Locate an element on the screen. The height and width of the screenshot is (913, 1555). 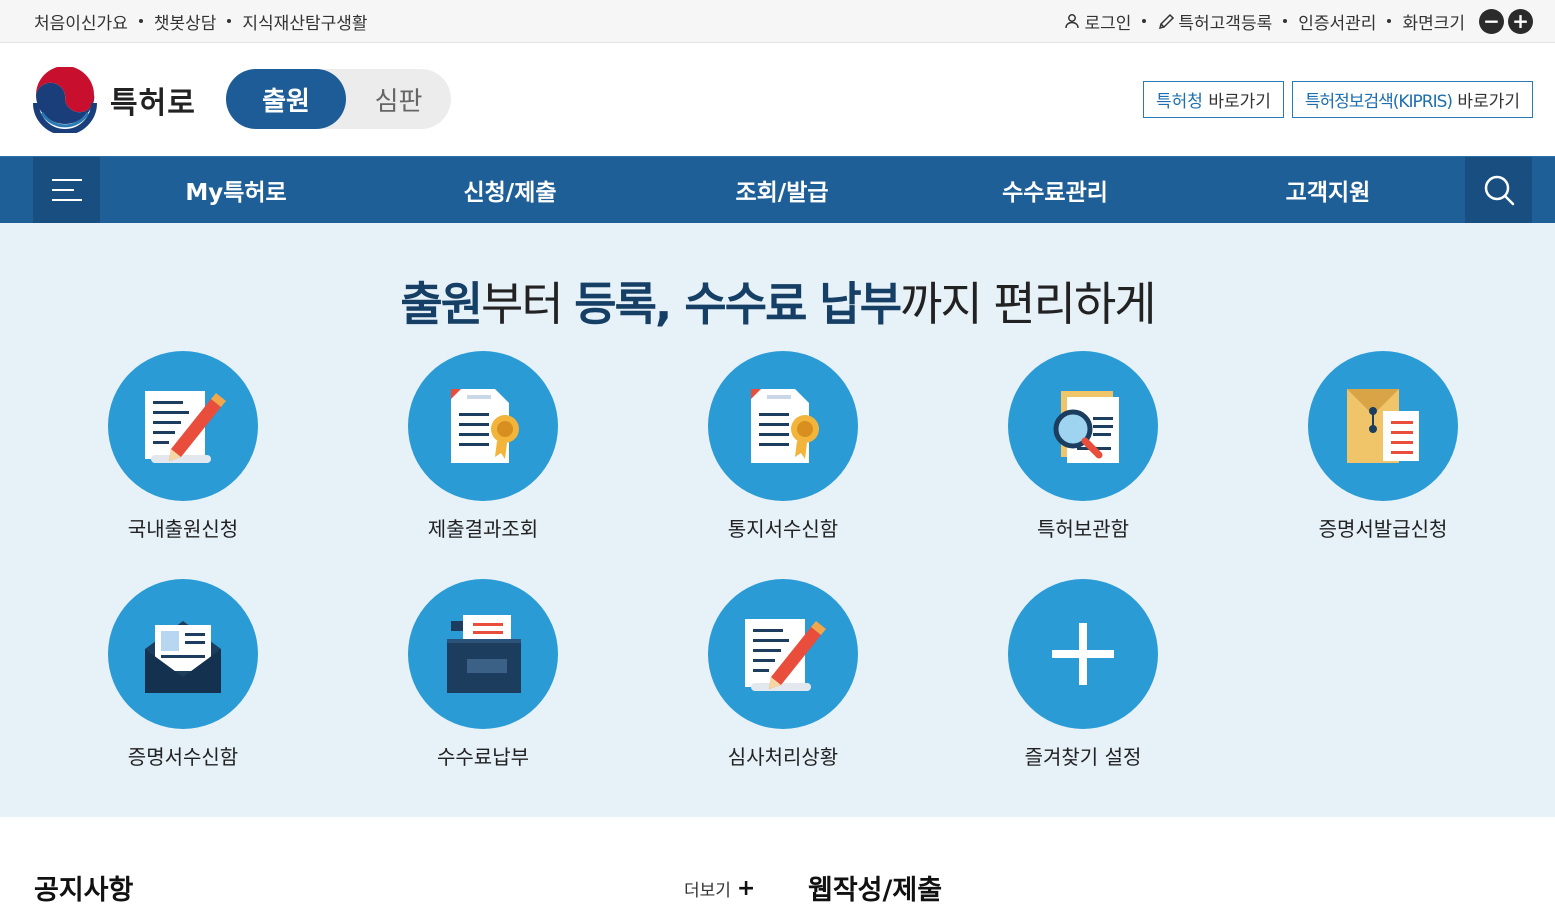
kipo-link-rest: 바로가기 is located at coordinates (1236, 102).